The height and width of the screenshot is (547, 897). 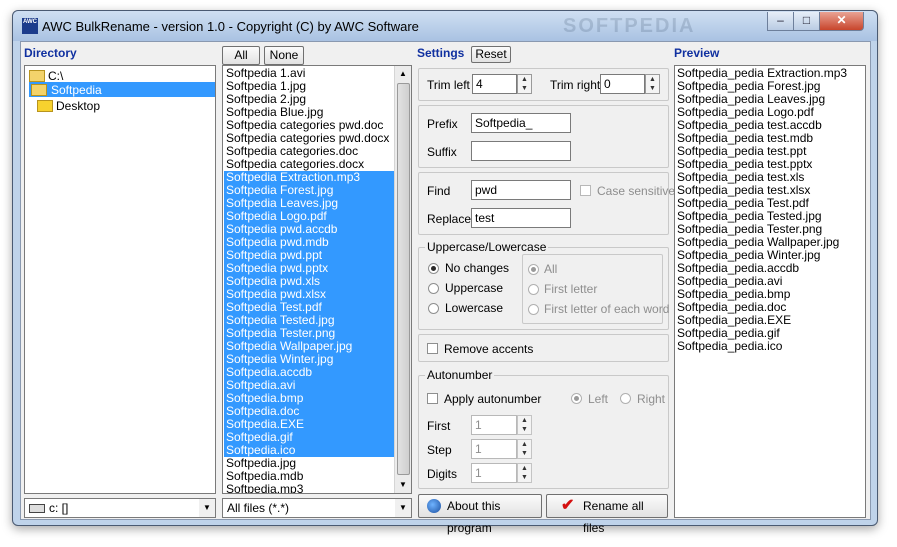 What do you see at coordinates (806, 21) in the screenshot?
I see `maximize-button: □` at bounding box center [806, 21].